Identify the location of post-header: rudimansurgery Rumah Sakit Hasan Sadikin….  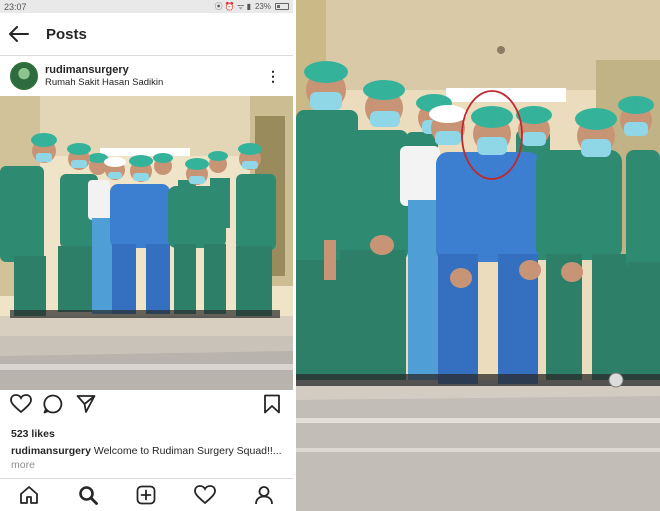
(146, 76).